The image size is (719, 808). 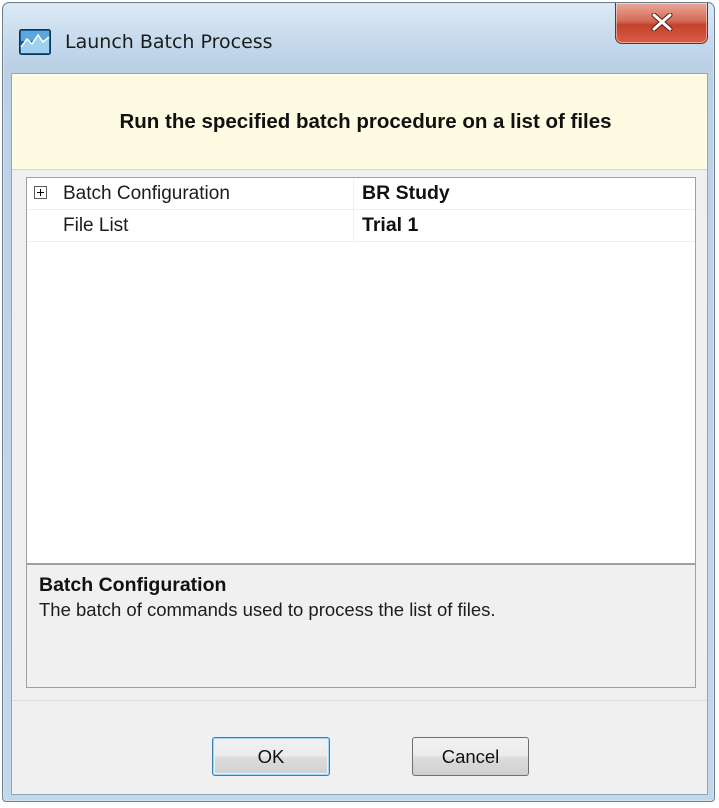 What do you see at coordinates (524, 193) in the screenshot?
I see `property-value: BR Study` at bounding box center [524, 193].